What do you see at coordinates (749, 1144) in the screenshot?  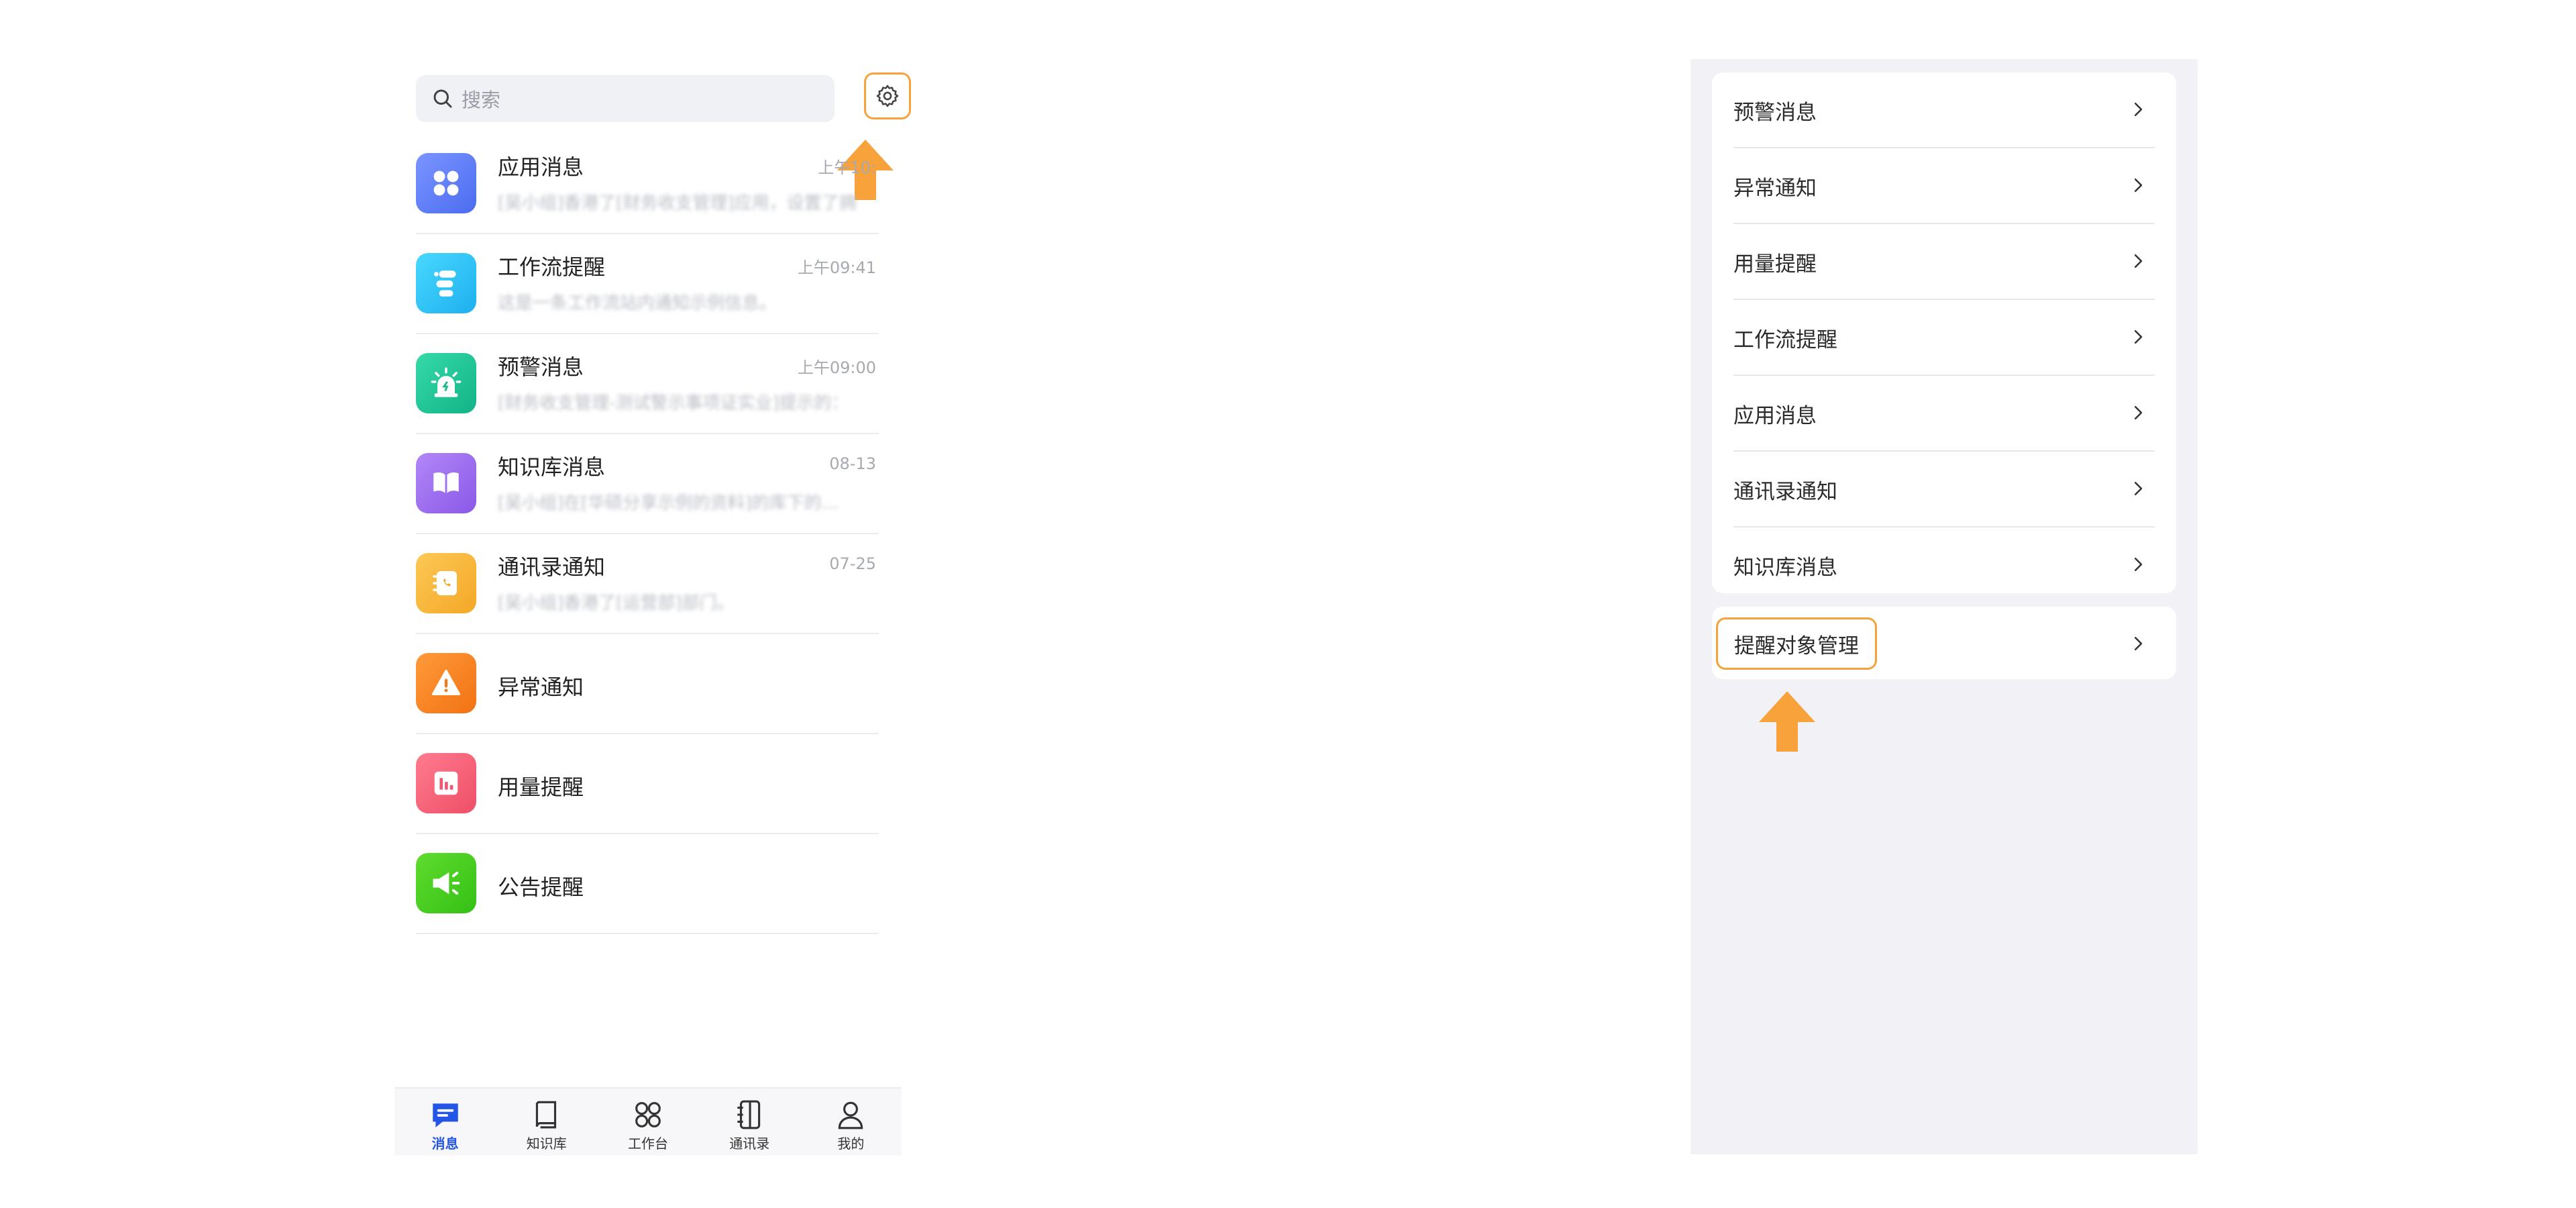 I see `tab-label: 通讯录` at bounding box center [749, 1144].